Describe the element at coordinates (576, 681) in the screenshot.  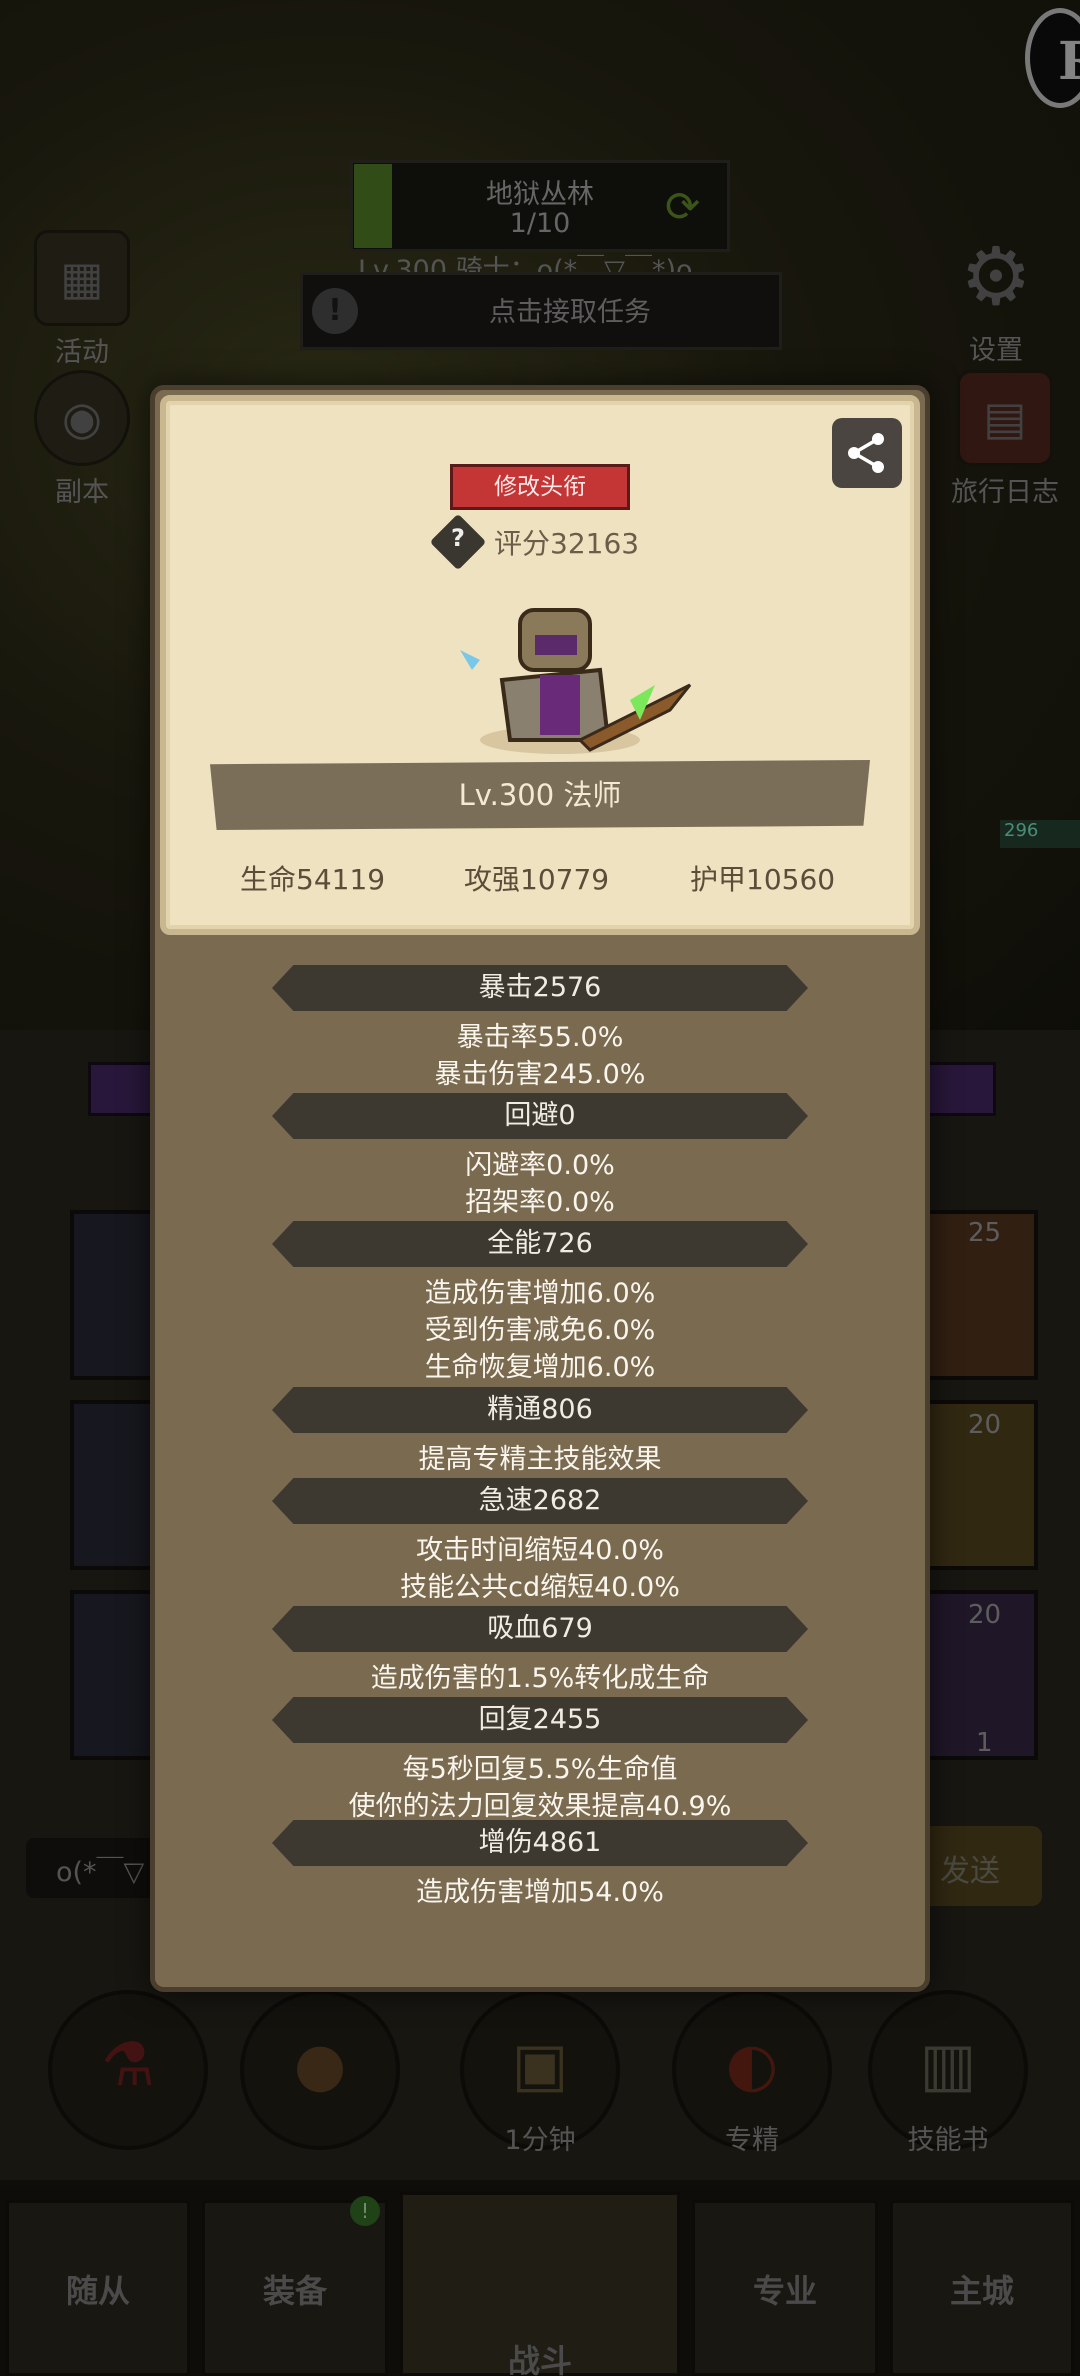
I see `mage-avatar` at that location.